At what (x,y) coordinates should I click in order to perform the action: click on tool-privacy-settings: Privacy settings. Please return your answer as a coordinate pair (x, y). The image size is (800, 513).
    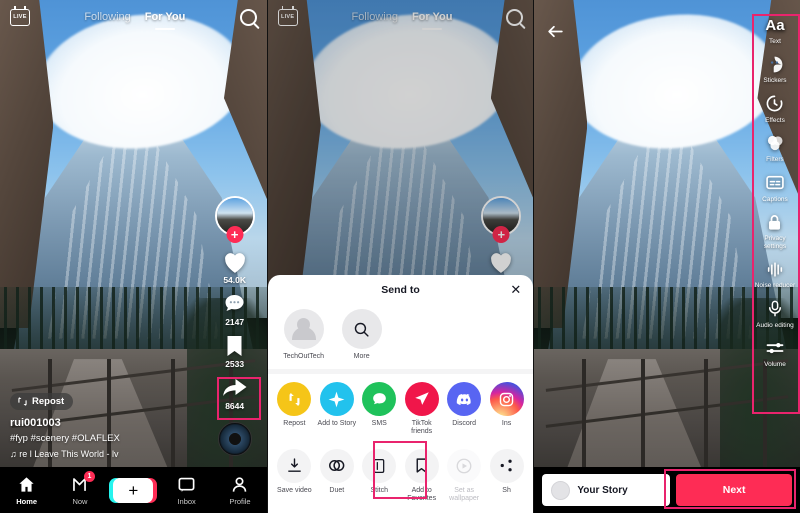
    Looking at the image, I should click on (775, 230).